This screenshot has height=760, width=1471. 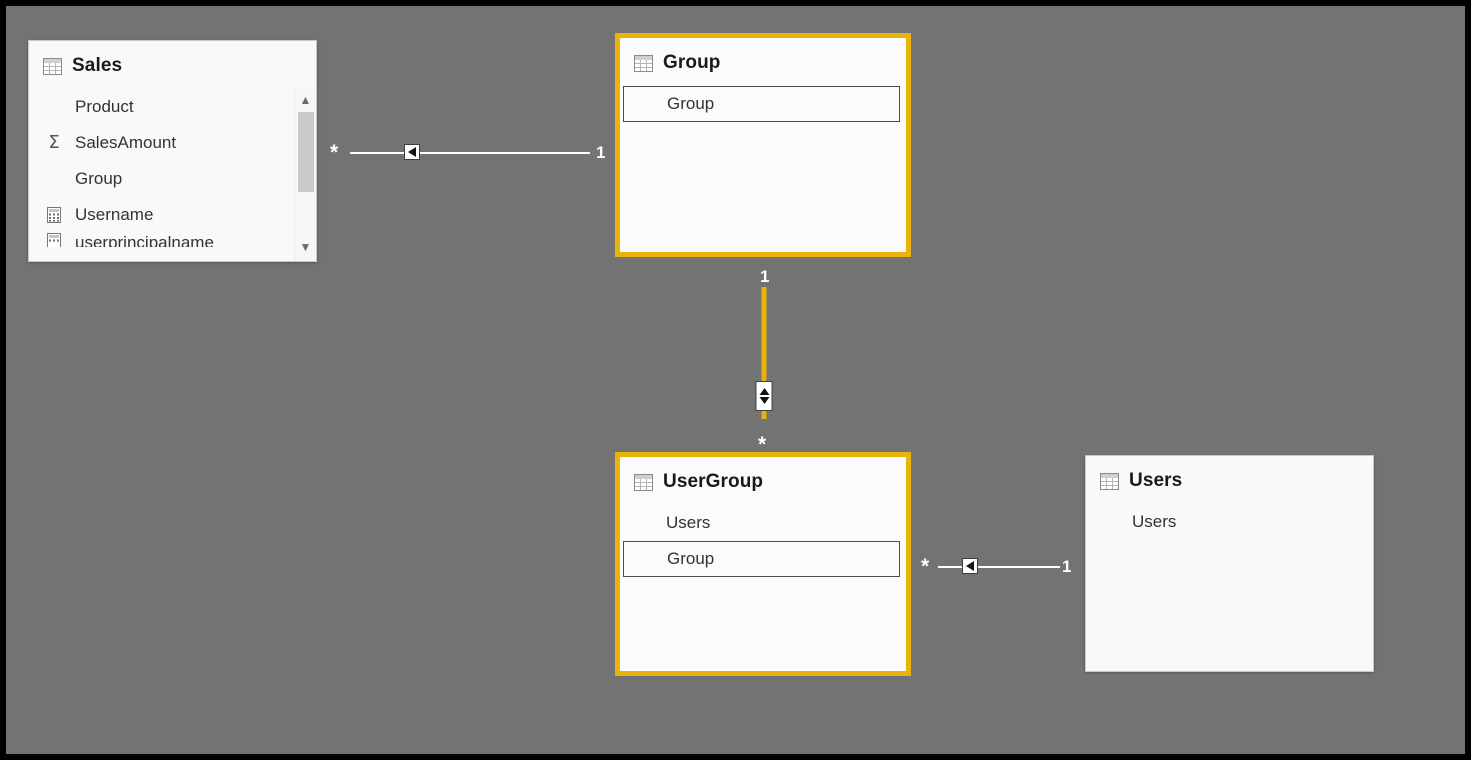 What do you see at coordinates (172, 179) in the screenshot?
I see `field-row: Group` at bounding box center [172, 179].